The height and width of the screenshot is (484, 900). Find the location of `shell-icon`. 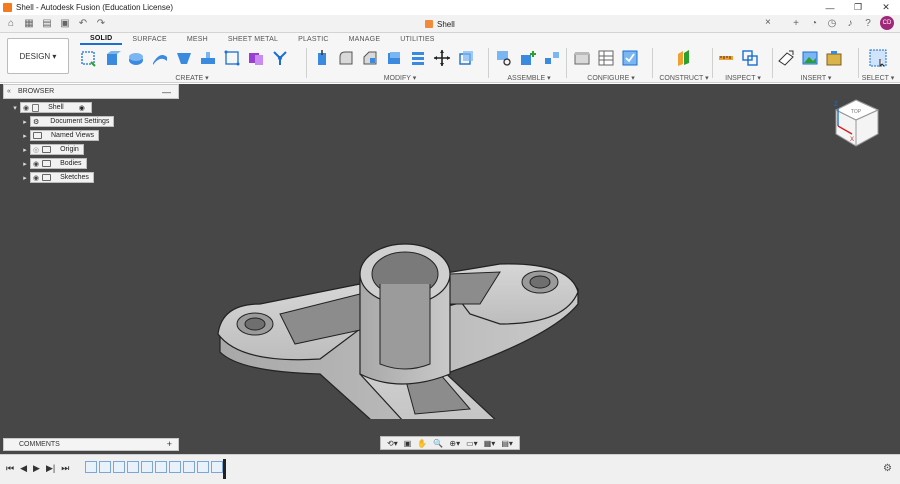

shell-icon is located at coordinates (394, 58).